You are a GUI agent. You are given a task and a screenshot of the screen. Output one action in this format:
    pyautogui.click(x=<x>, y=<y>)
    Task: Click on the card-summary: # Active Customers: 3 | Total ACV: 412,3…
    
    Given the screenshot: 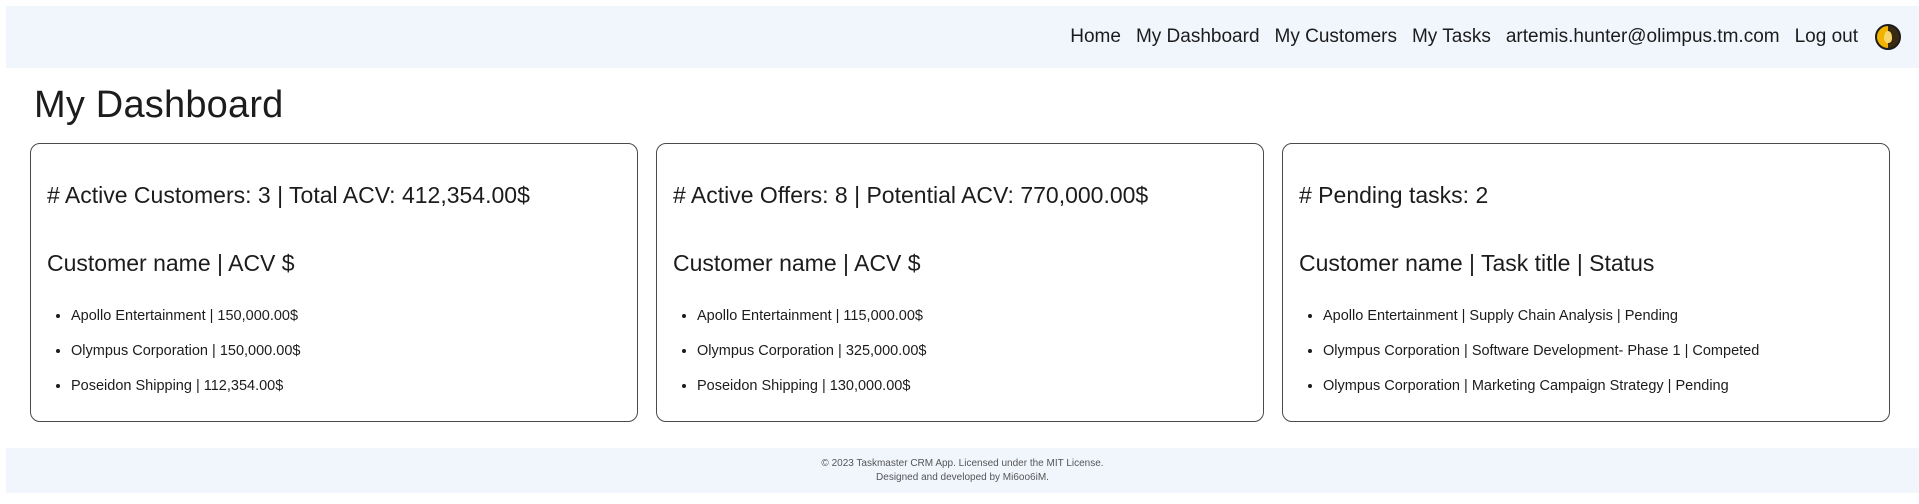 What is the action you would take?
    pyautogui.click(x=288, y=195)
    